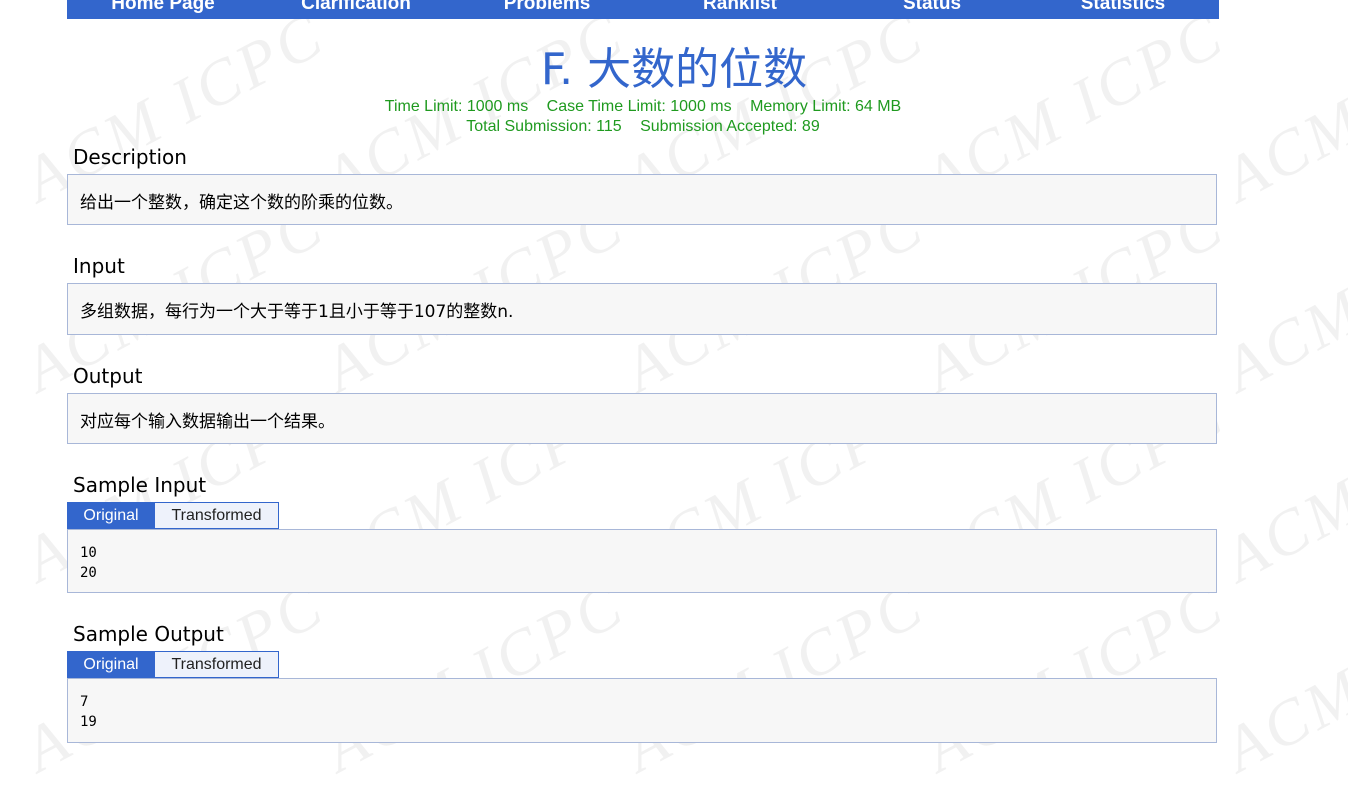  Describe the element at coordinates (356, 7) in the screenshot. I see `nav-clarification: Clarification` at that location.